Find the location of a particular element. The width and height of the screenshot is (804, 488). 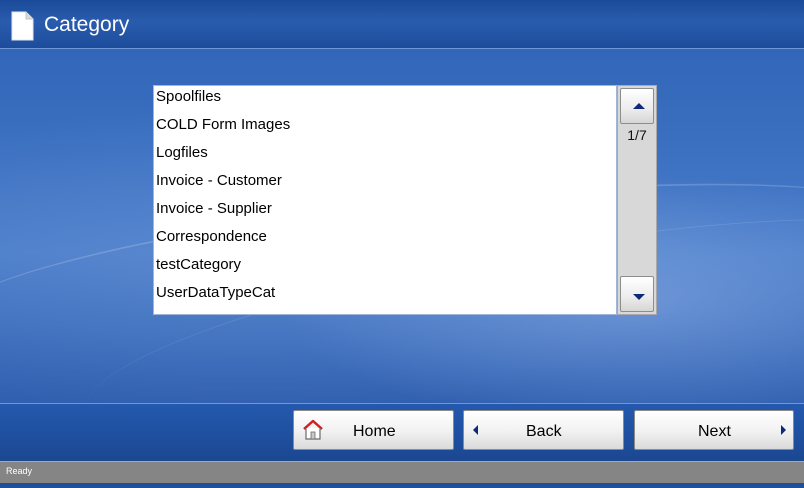

back-button-label: Back is located at coordinates (544, 431).